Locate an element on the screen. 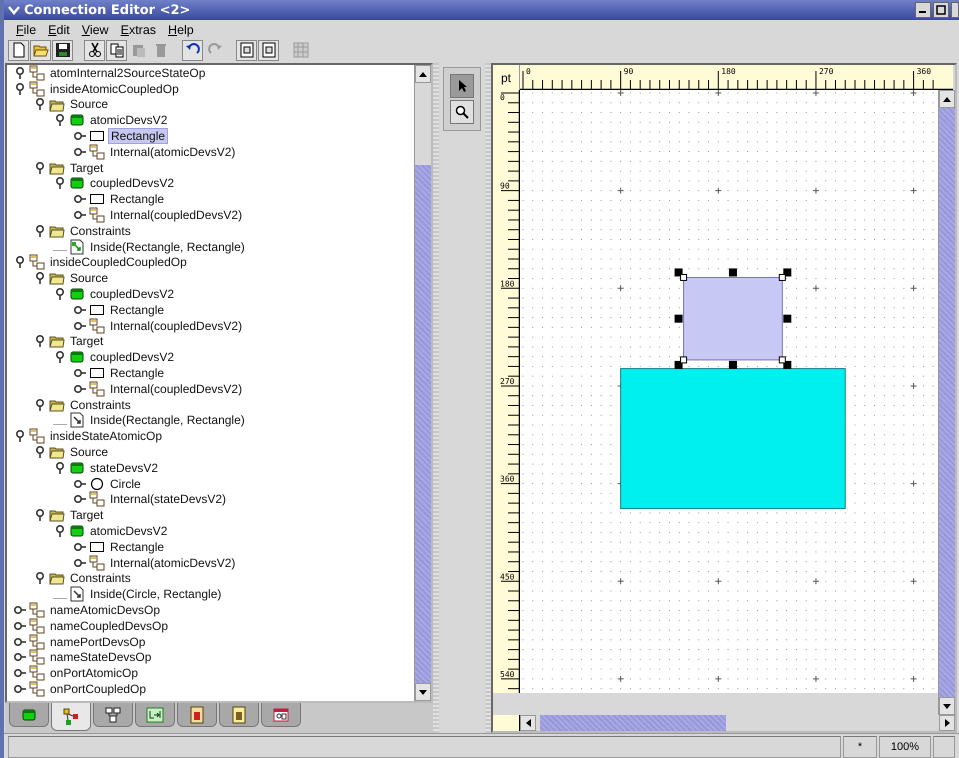 The image size is (959, 758). status-cell is located at coordinates (944, 747).